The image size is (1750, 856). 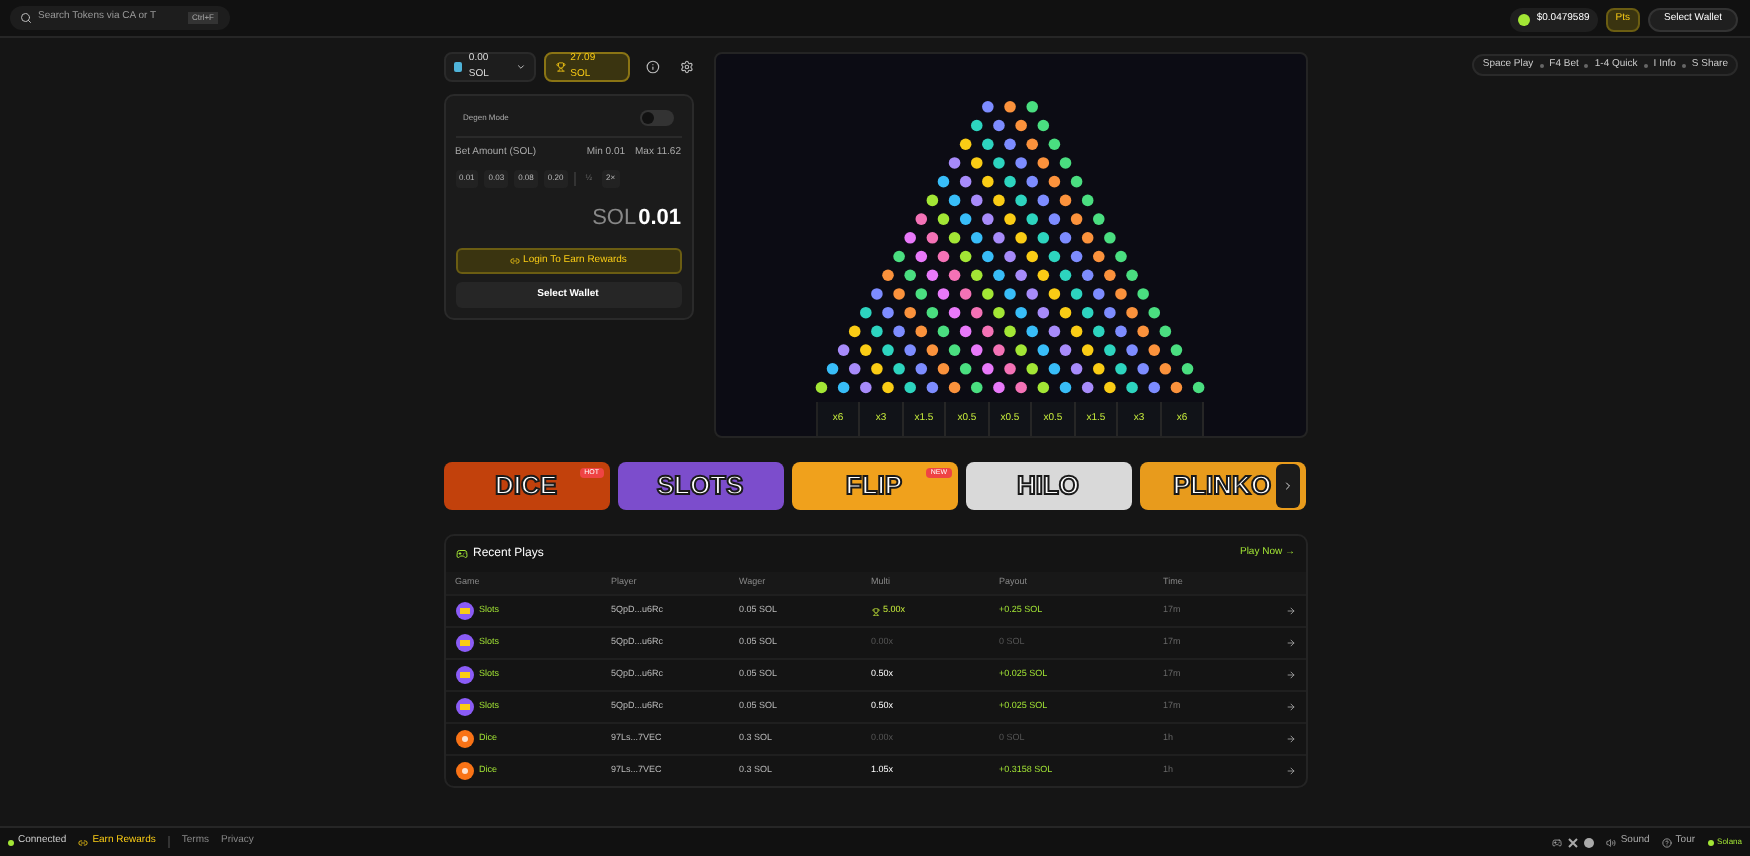 What do you see at coordinates (1573, 842) in the screenshot?
I see `x-icon` at bounding box center [1573, 842].